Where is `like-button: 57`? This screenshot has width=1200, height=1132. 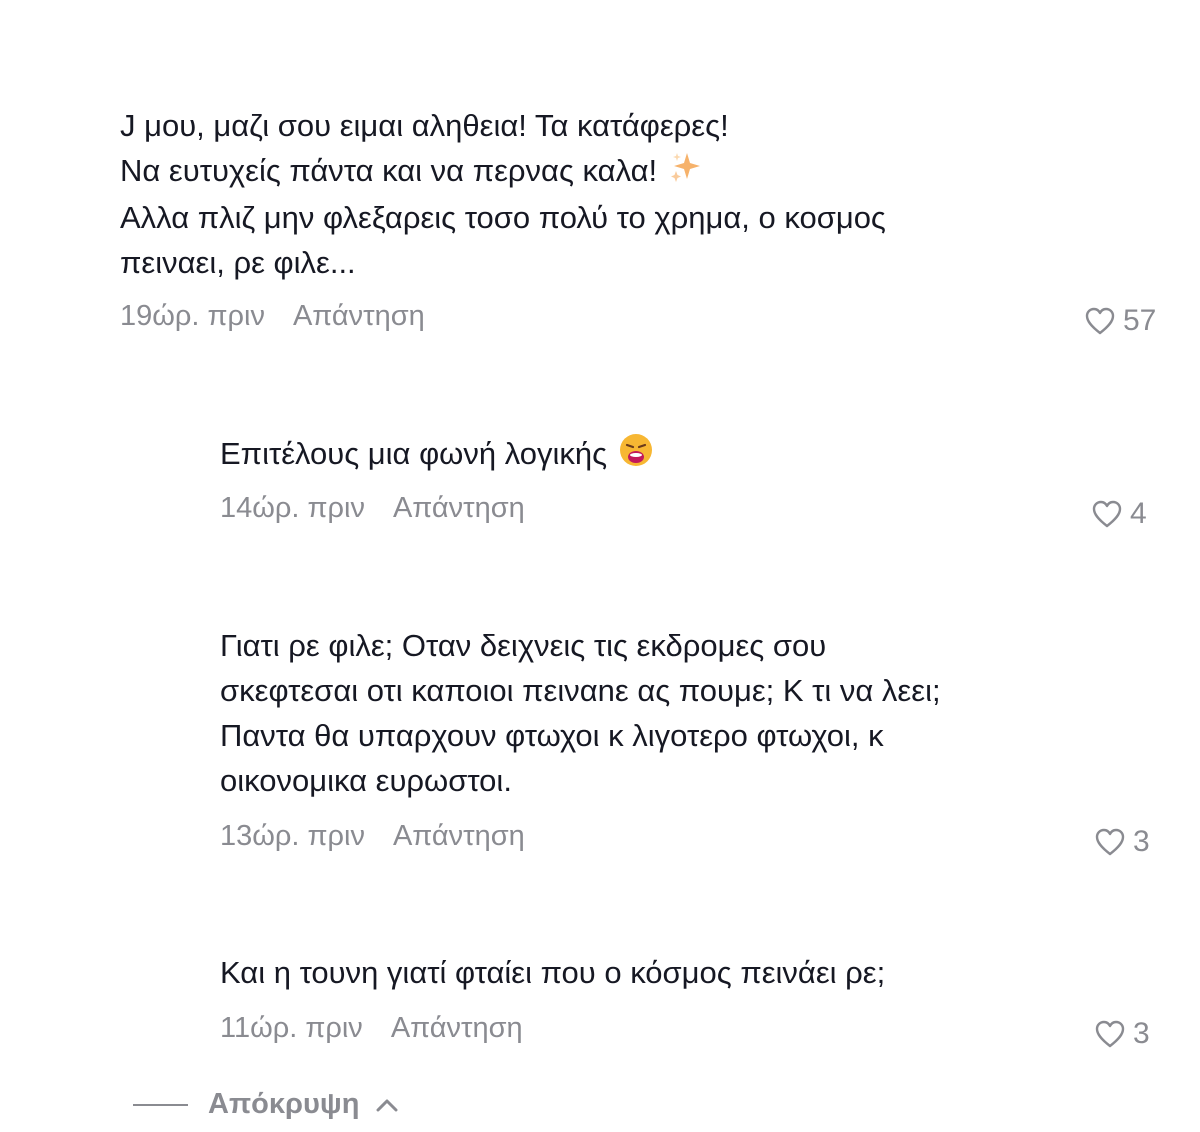 like-button: 57 is located at coordinates (1120, 321).